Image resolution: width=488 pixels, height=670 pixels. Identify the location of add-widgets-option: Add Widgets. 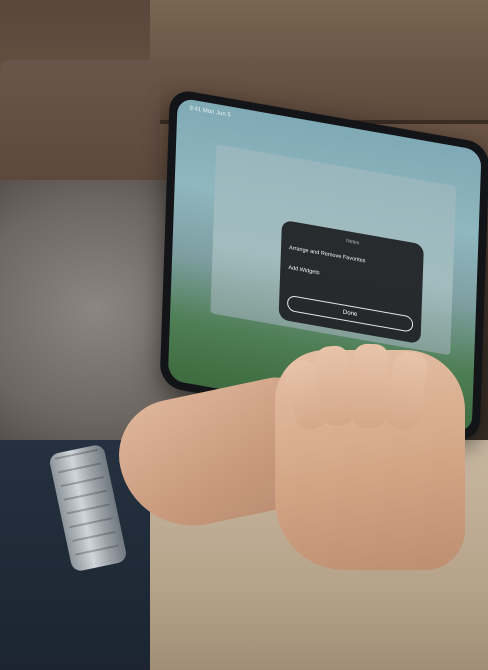
(303, 270).